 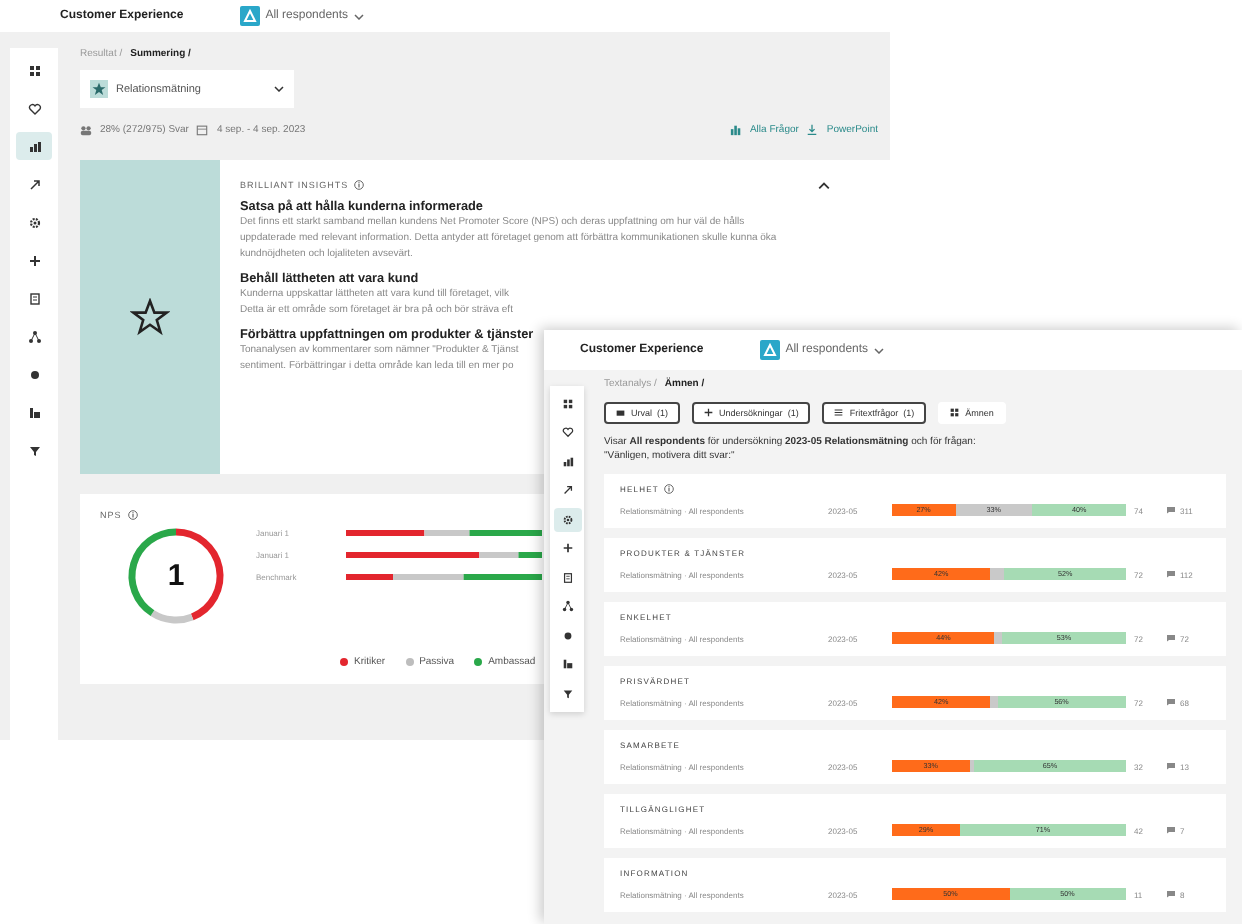 I want to click on chevron-up-icon, so click(x=824, y=185).